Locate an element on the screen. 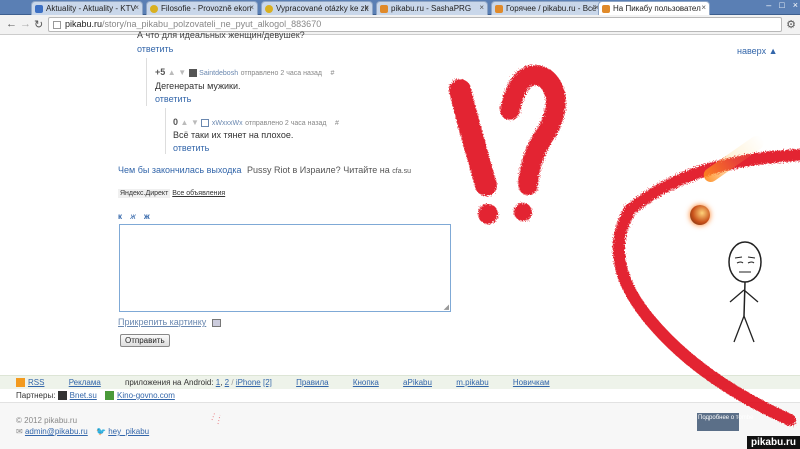 This screenshot has height=449, width=800. exclamation-dot is located at coordinates (488, 214).